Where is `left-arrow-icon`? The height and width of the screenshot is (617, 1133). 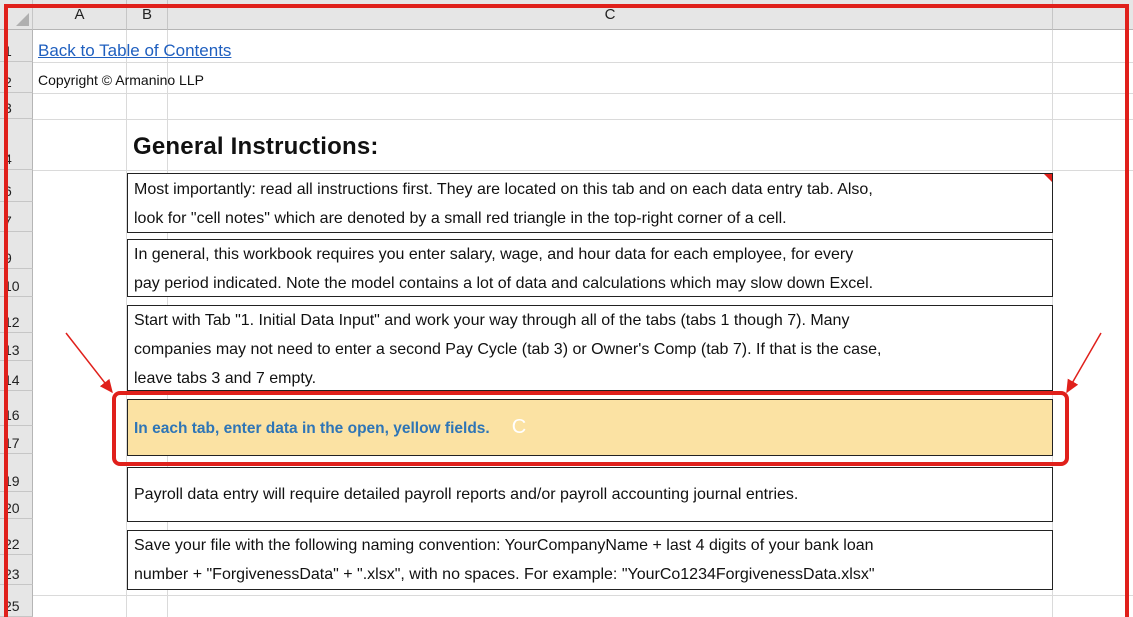 left-arrow-icon is located at coordinates (89, 363).